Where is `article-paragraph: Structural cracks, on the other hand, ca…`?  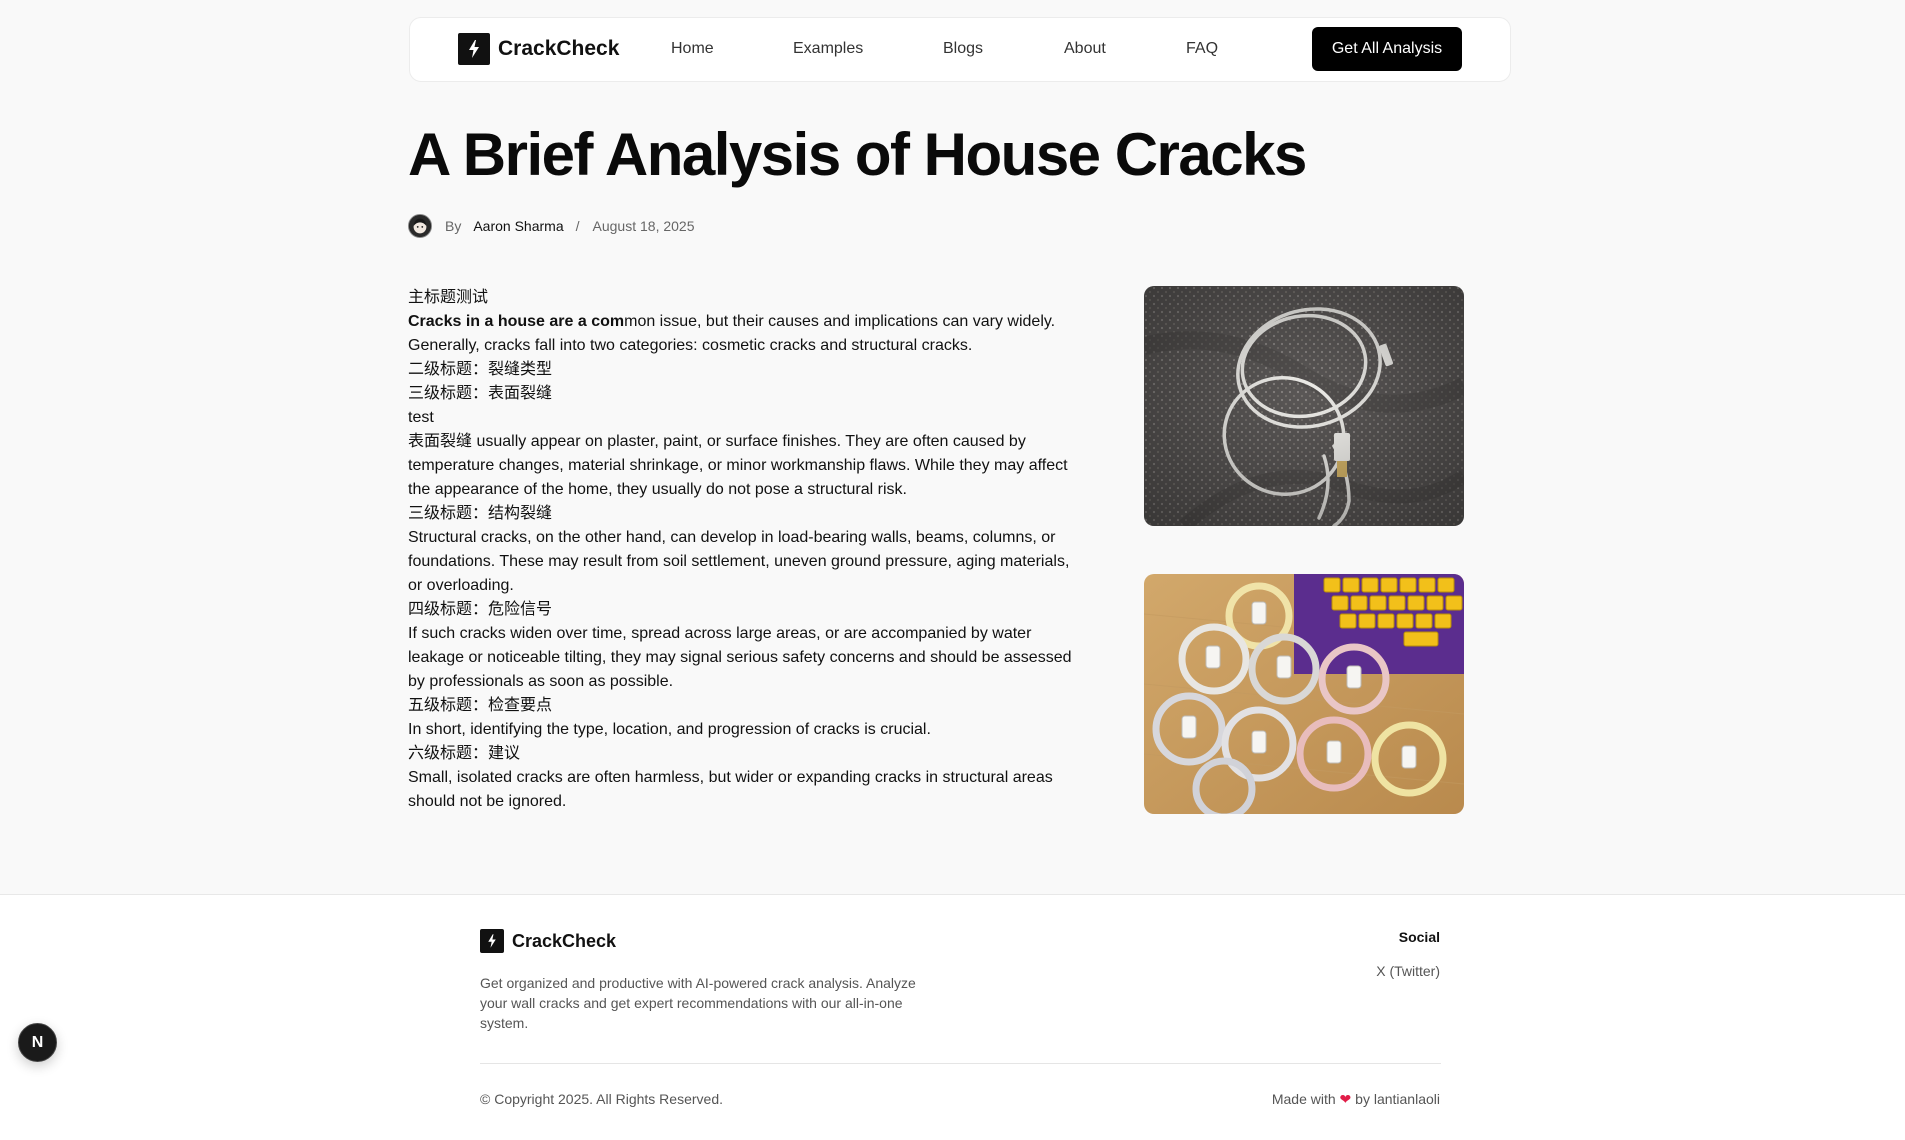 article-paragraph: Structural cracks, on the other hand, ca… is located at coordinates (739, 561).